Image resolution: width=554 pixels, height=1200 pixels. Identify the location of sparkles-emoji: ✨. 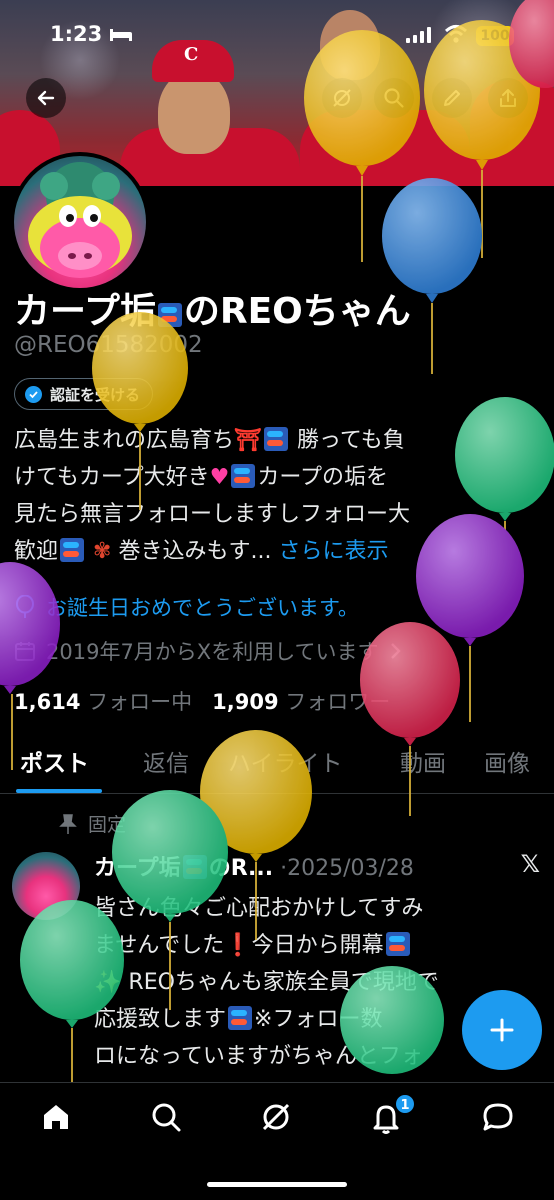
(108, 982).